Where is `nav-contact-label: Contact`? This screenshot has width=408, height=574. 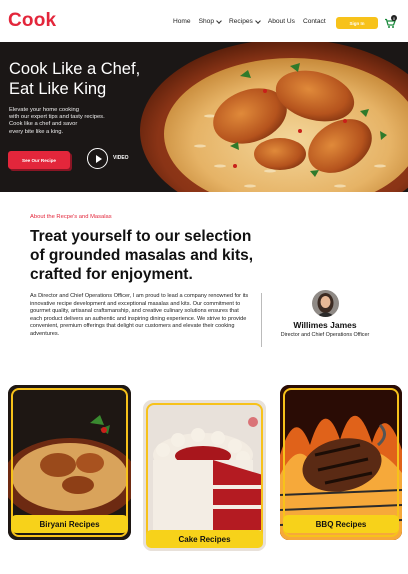 nav-contact-label: Contact is located at coordinates (314, 21).